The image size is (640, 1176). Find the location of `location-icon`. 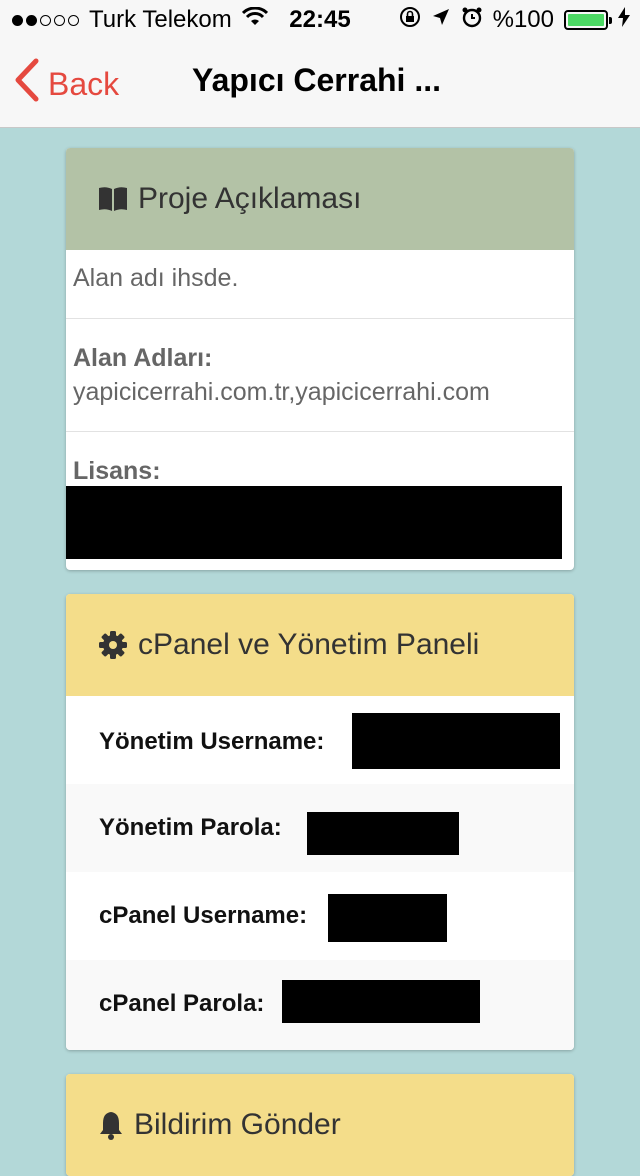

location-icon is located at coordinates (441, 20).